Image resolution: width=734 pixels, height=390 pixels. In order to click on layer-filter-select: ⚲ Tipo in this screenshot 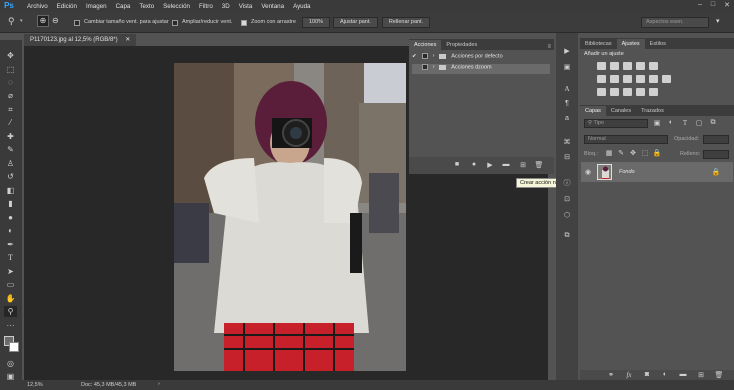, I will do `click(616, 123)`.